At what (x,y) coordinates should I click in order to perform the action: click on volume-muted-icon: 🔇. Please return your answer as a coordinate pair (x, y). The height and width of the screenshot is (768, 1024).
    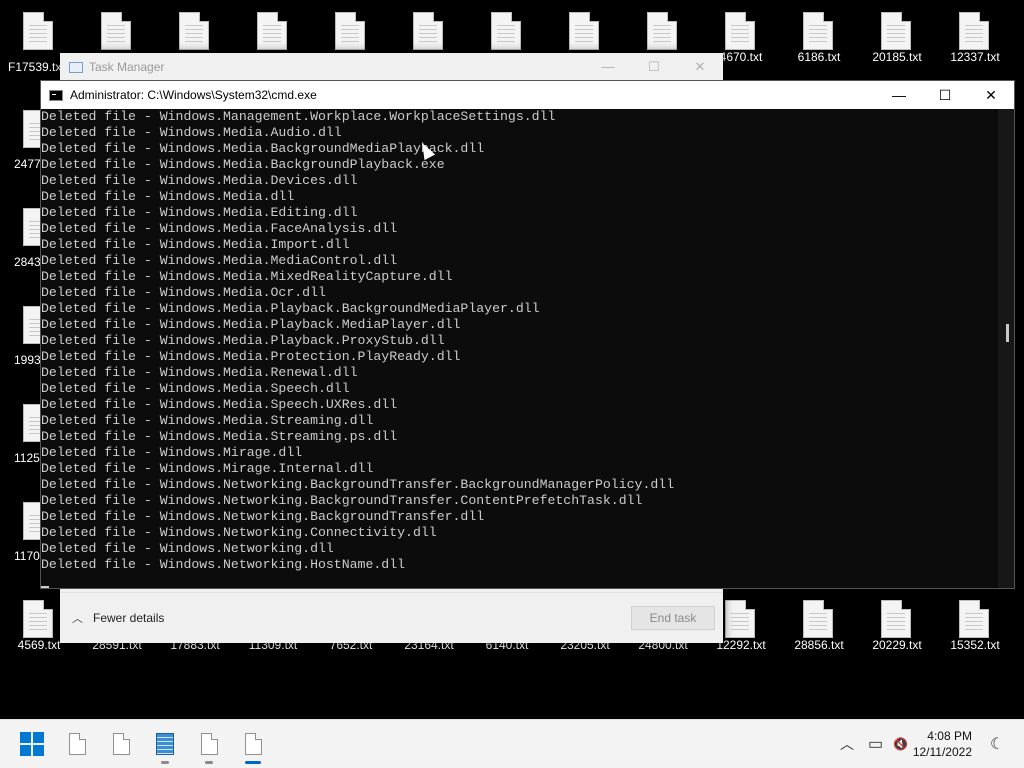
    Looking at the image, I should click on (900, 744).